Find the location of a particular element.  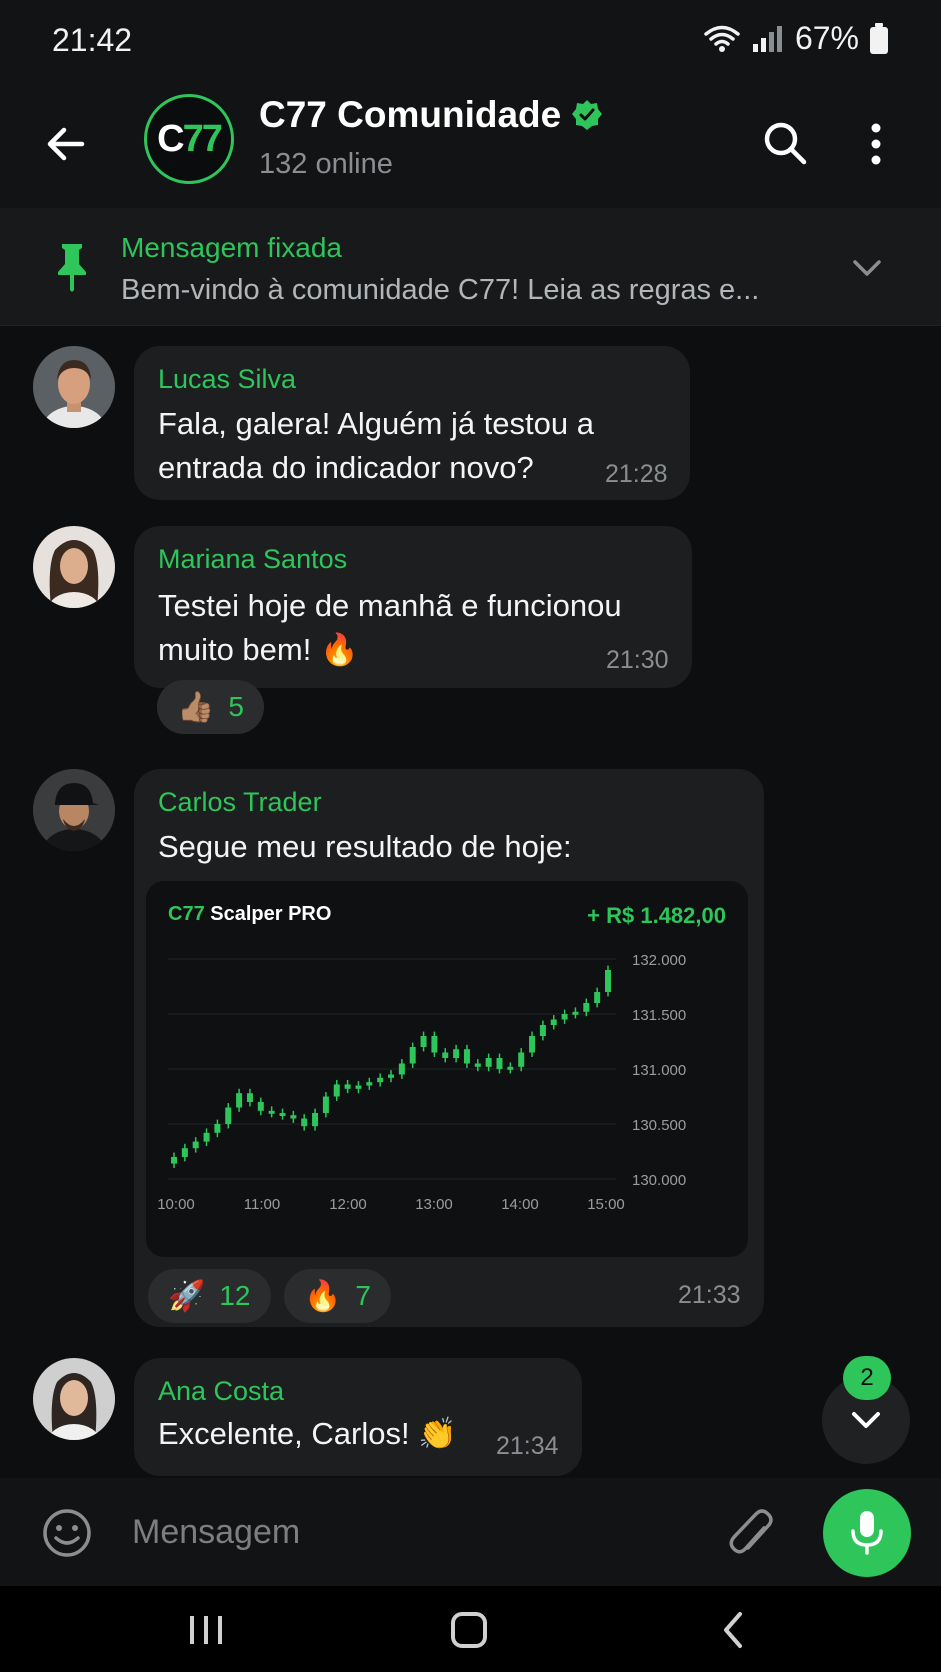

avatar-lucas-silva is located at coordinates (74, 387).